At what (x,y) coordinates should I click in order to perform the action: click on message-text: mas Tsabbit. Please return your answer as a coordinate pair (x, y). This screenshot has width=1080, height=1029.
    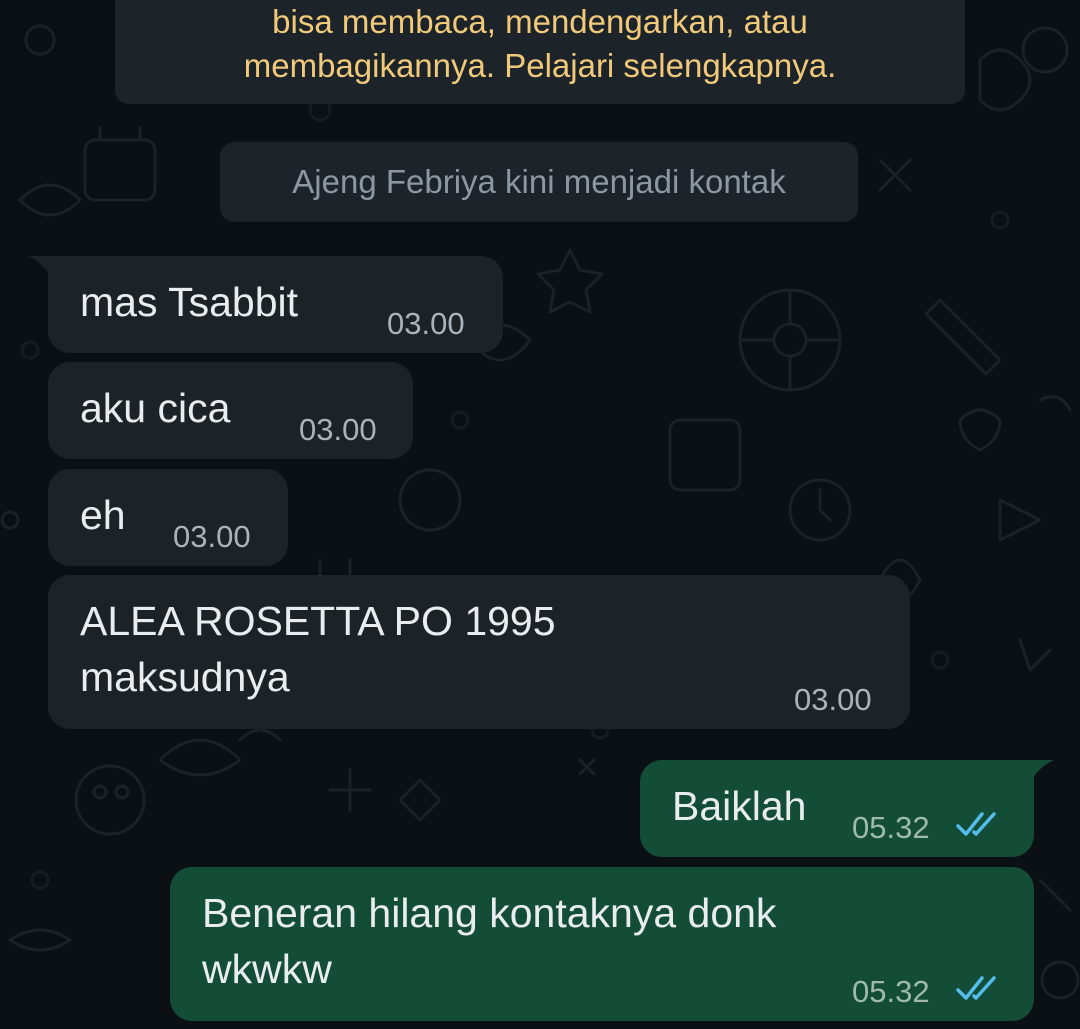
    Looking at the image, I should click on (189, 302).